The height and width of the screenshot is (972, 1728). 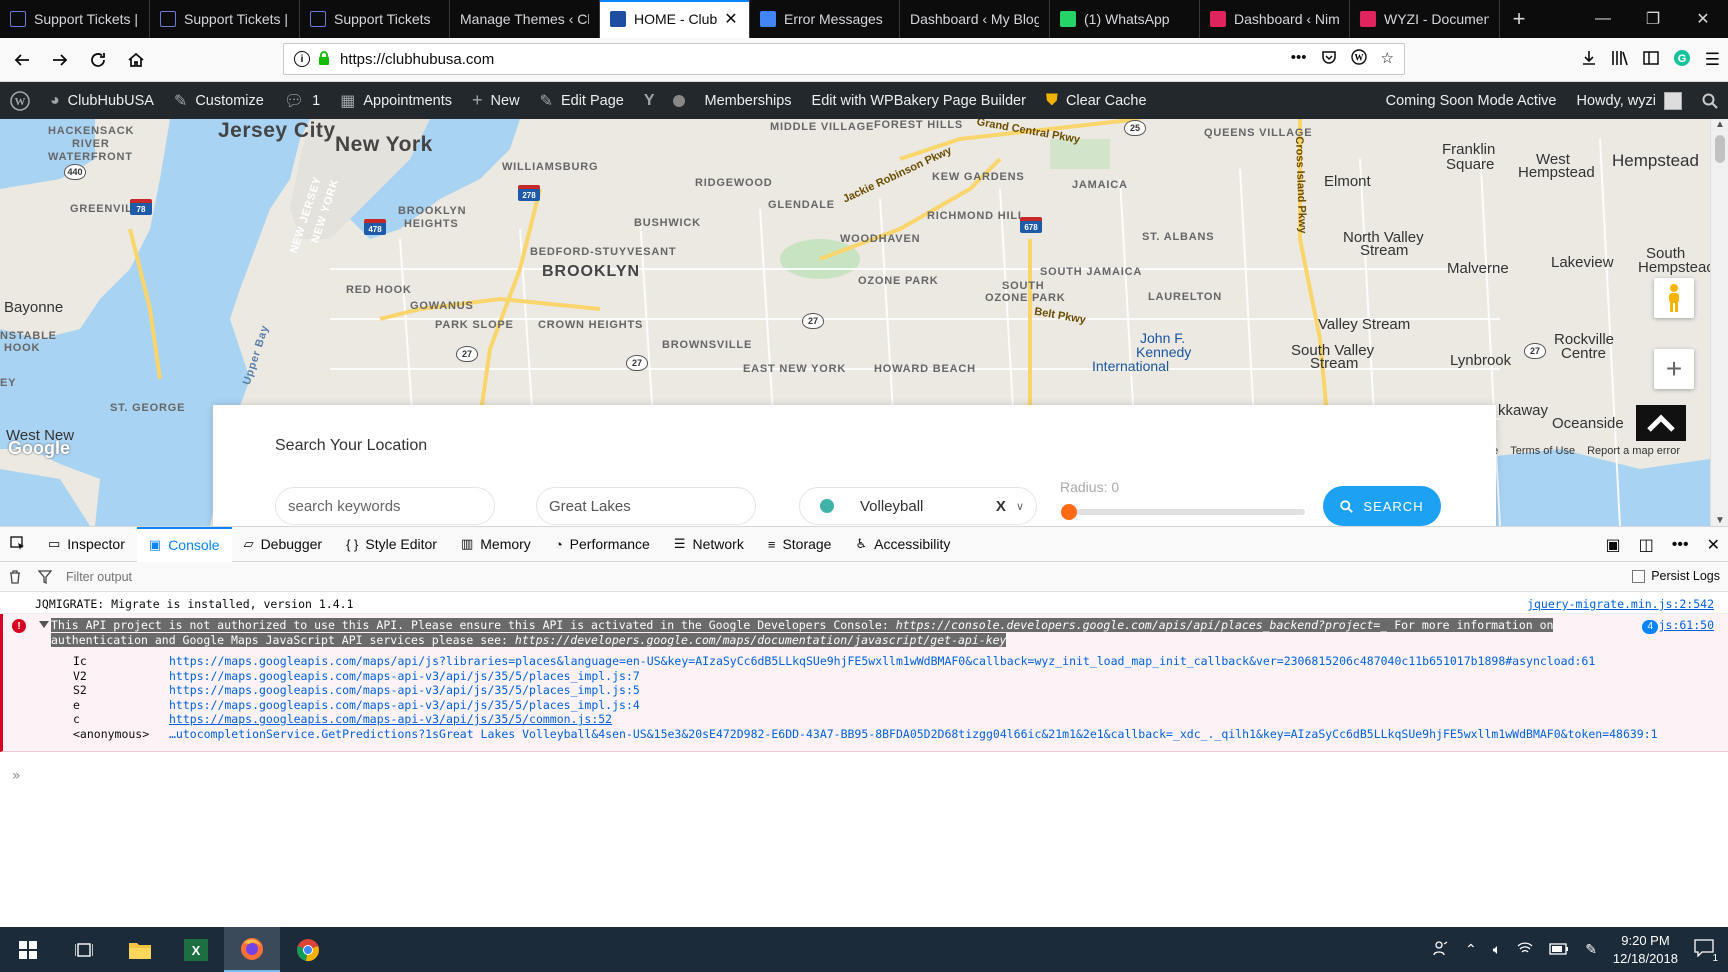 I want to click on menu-icon: ☰, so click(x=1712, y=60).